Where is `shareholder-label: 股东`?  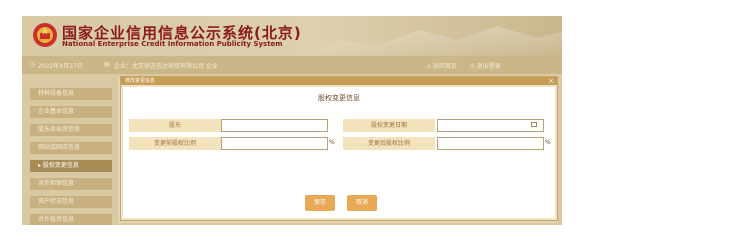
shareholder-label: 股东 is located at coordinates (175, 125).